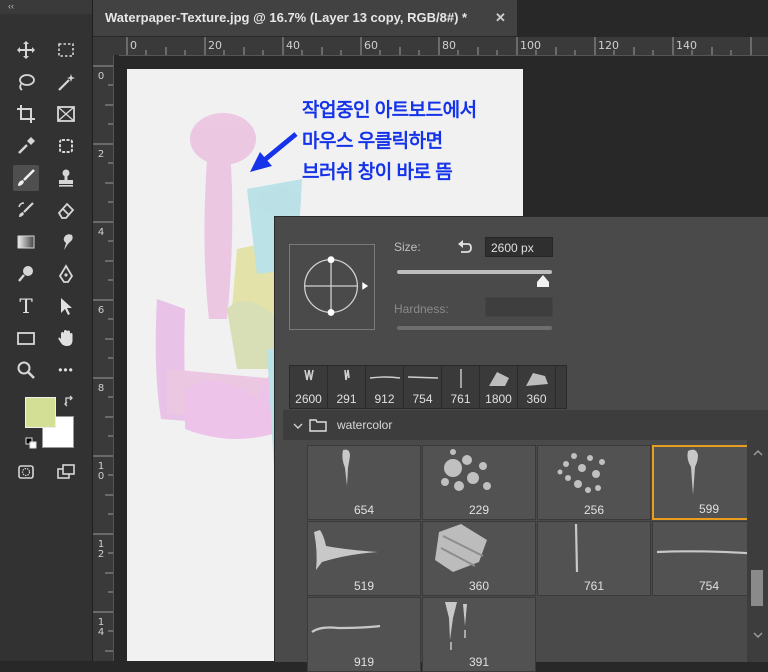 The width and height of the screenshot is (768, 672). What do you see at coordinates (70, 401) in the screenshot?
I see `swap-colors-icon` at bounding box center [70, 401].